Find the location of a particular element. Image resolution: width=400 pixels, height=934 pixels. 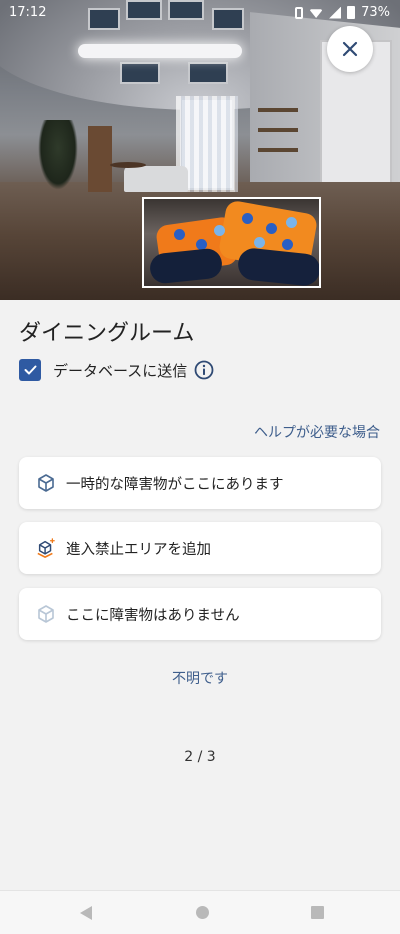

status-time: 17:12 is located at coordinates (28, 12).